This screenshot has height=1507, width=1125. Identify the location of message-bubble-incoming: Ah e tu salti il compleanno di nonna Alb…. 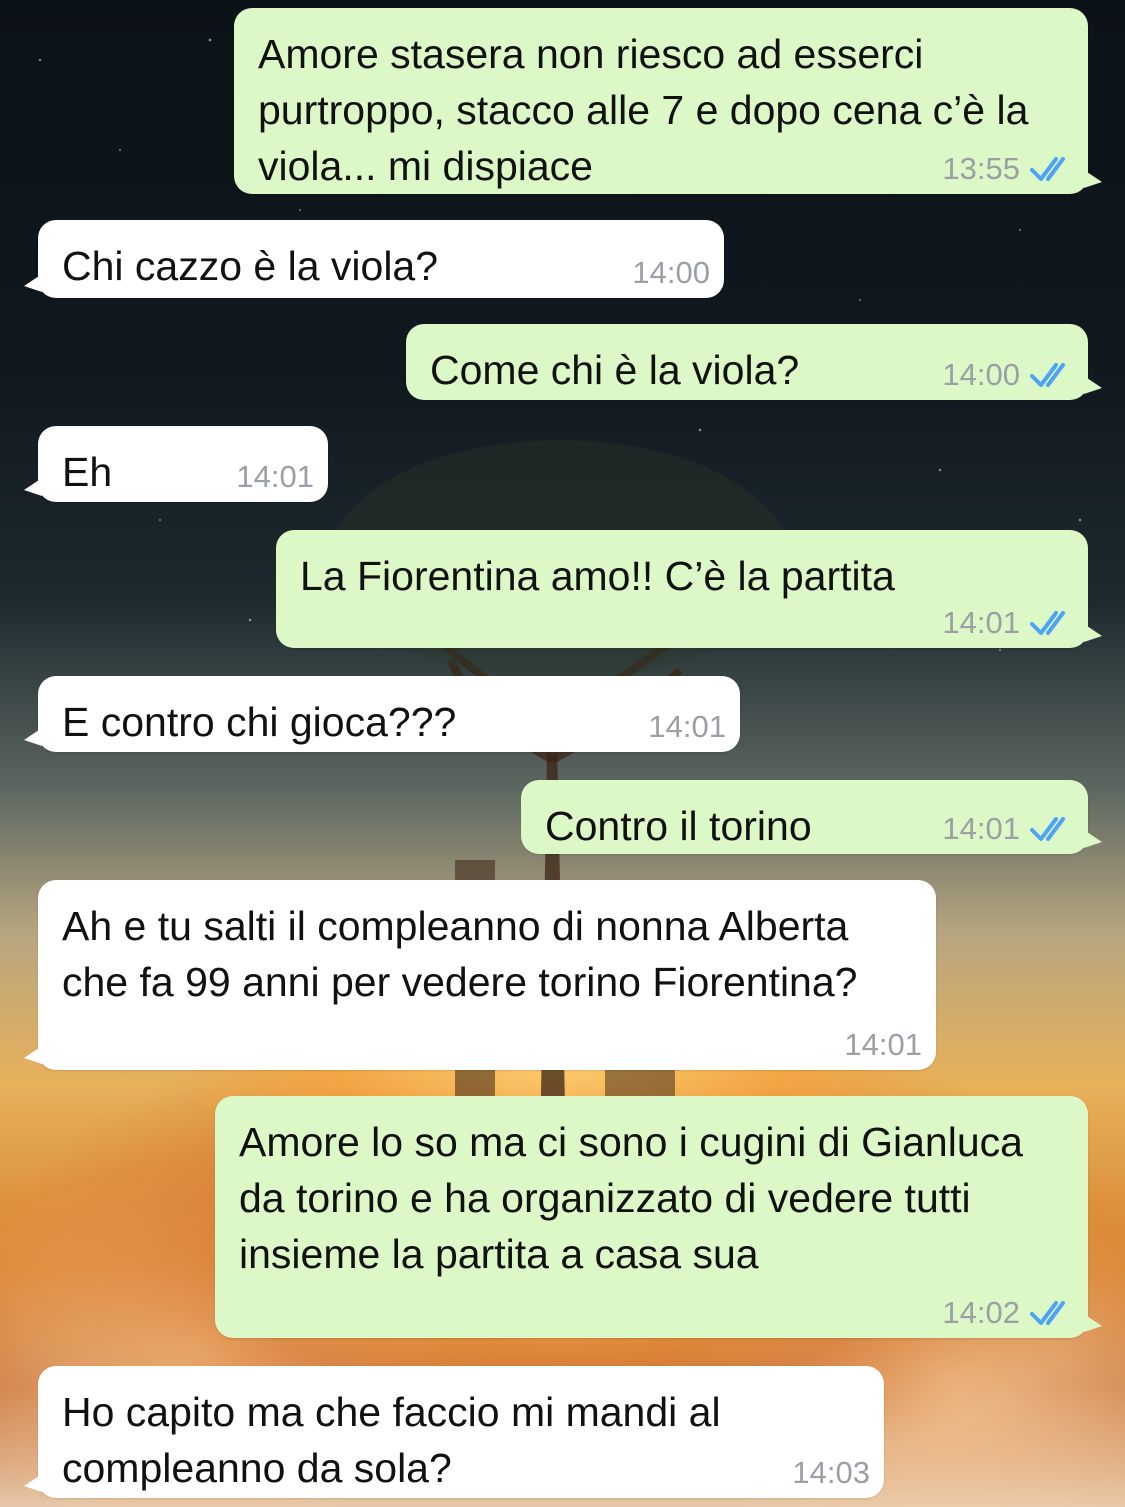
(480, 975).